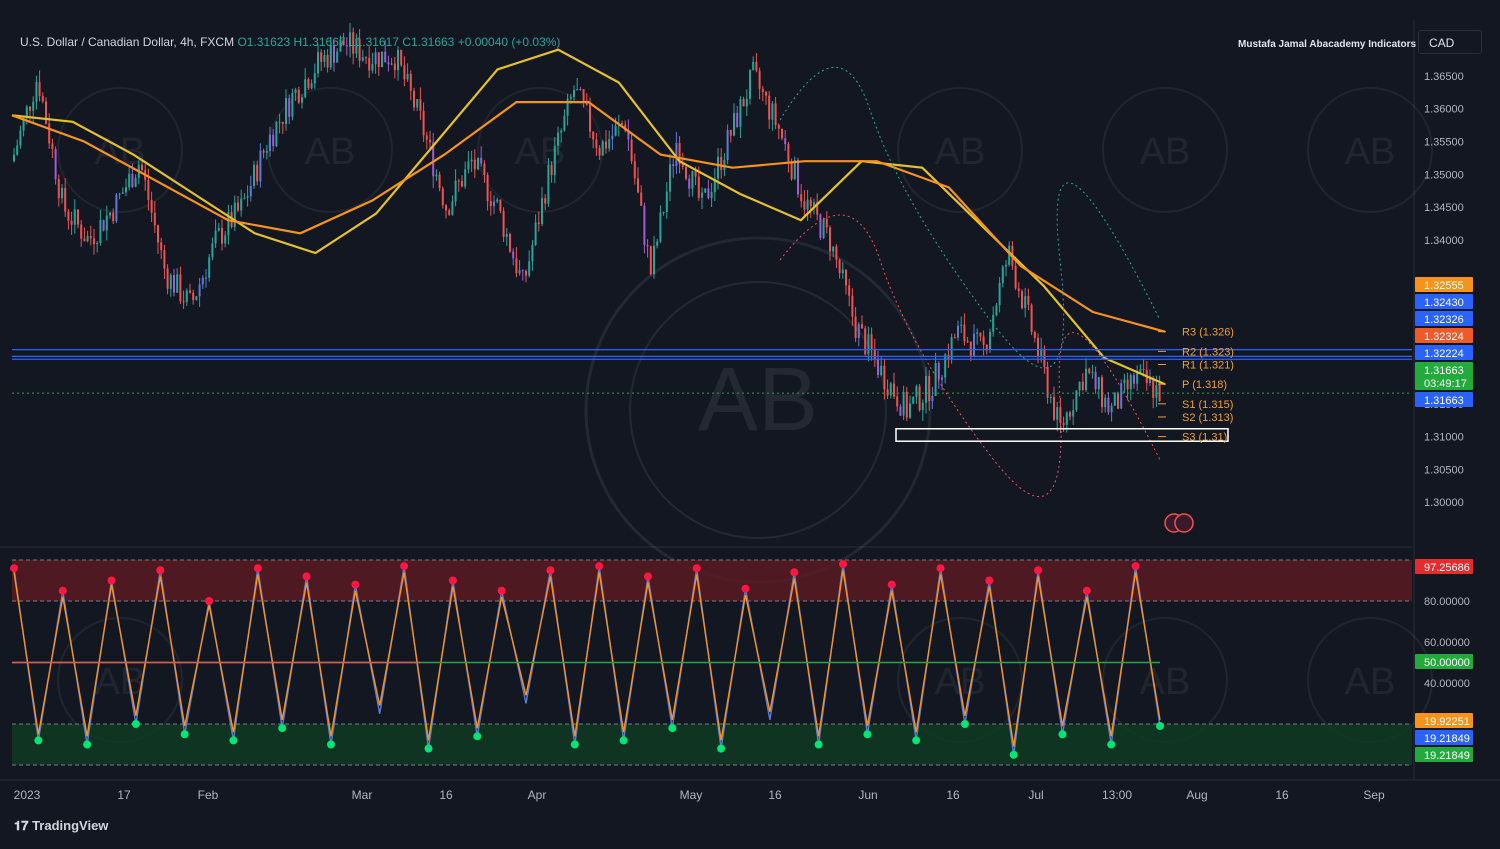 The height and width of the screenshot is (849, 1500). I want to click on pivot-label-6: S3 (1.31), so click(1204, 438).